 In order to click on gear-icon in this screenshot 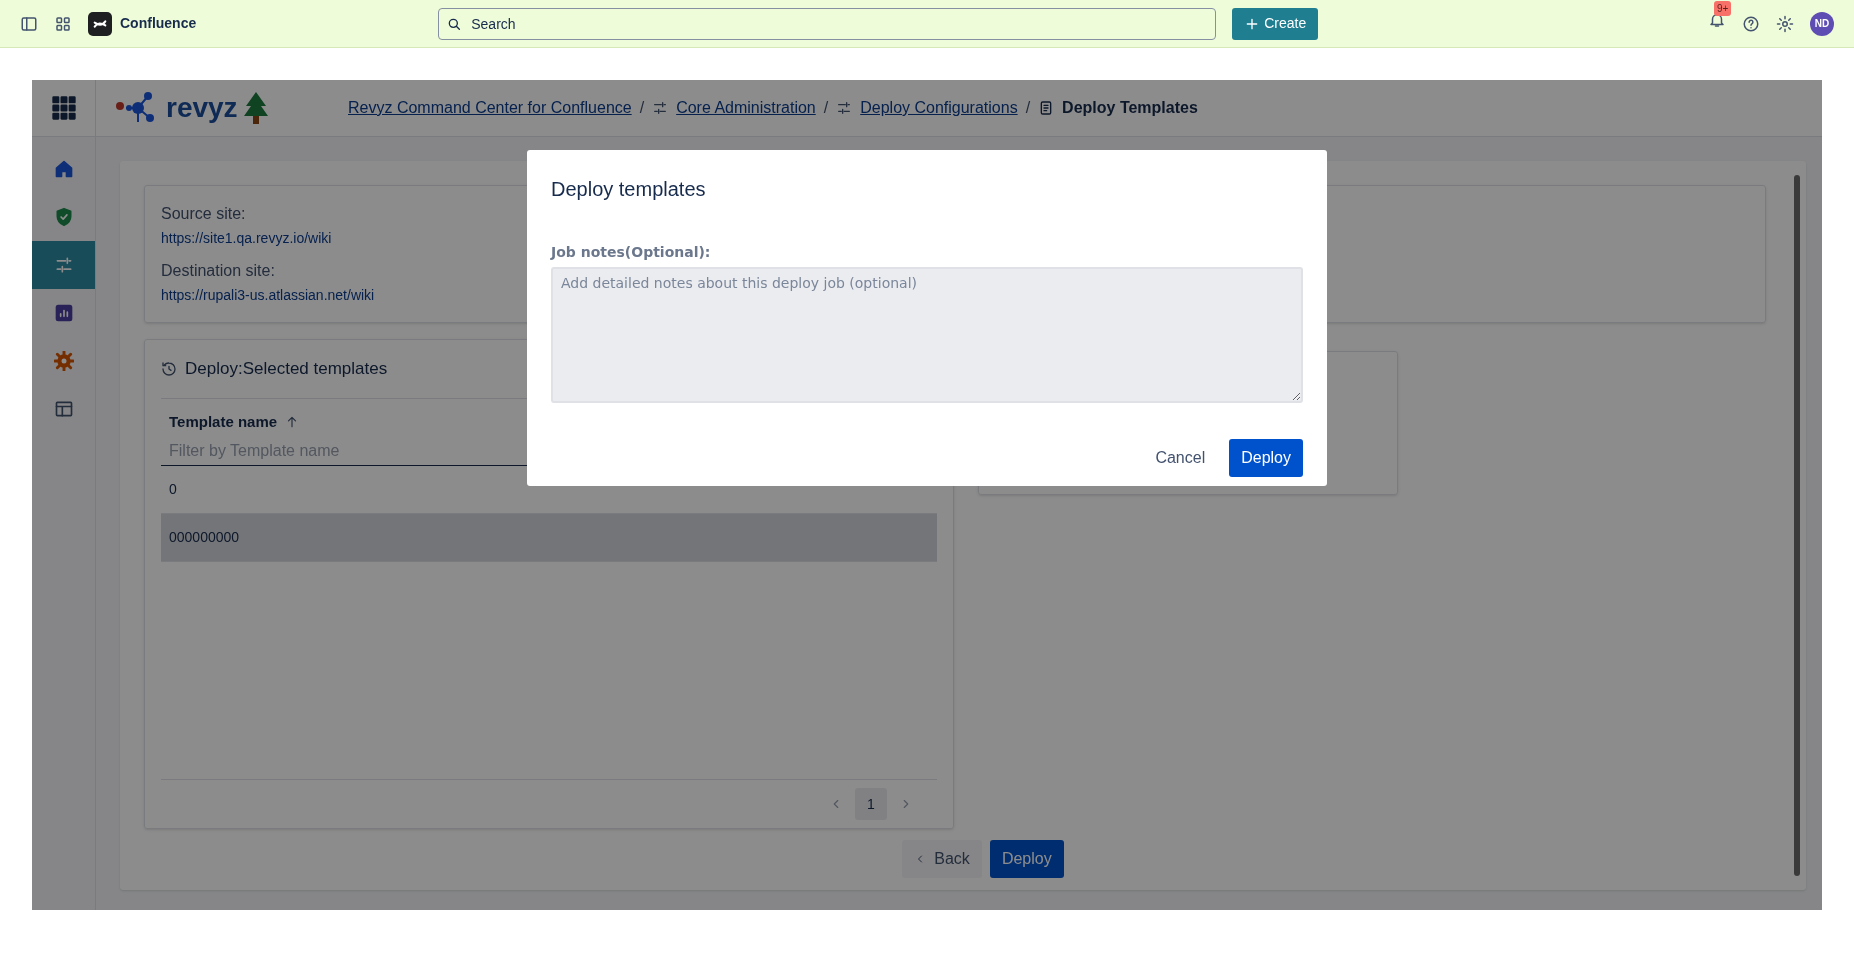, I will do `click(63, 361)`.